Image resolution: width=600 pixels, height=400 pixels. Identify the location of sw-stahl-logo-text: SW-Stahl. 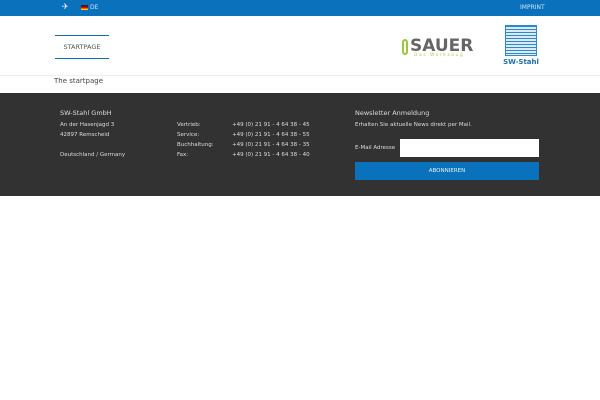
(521, 62).